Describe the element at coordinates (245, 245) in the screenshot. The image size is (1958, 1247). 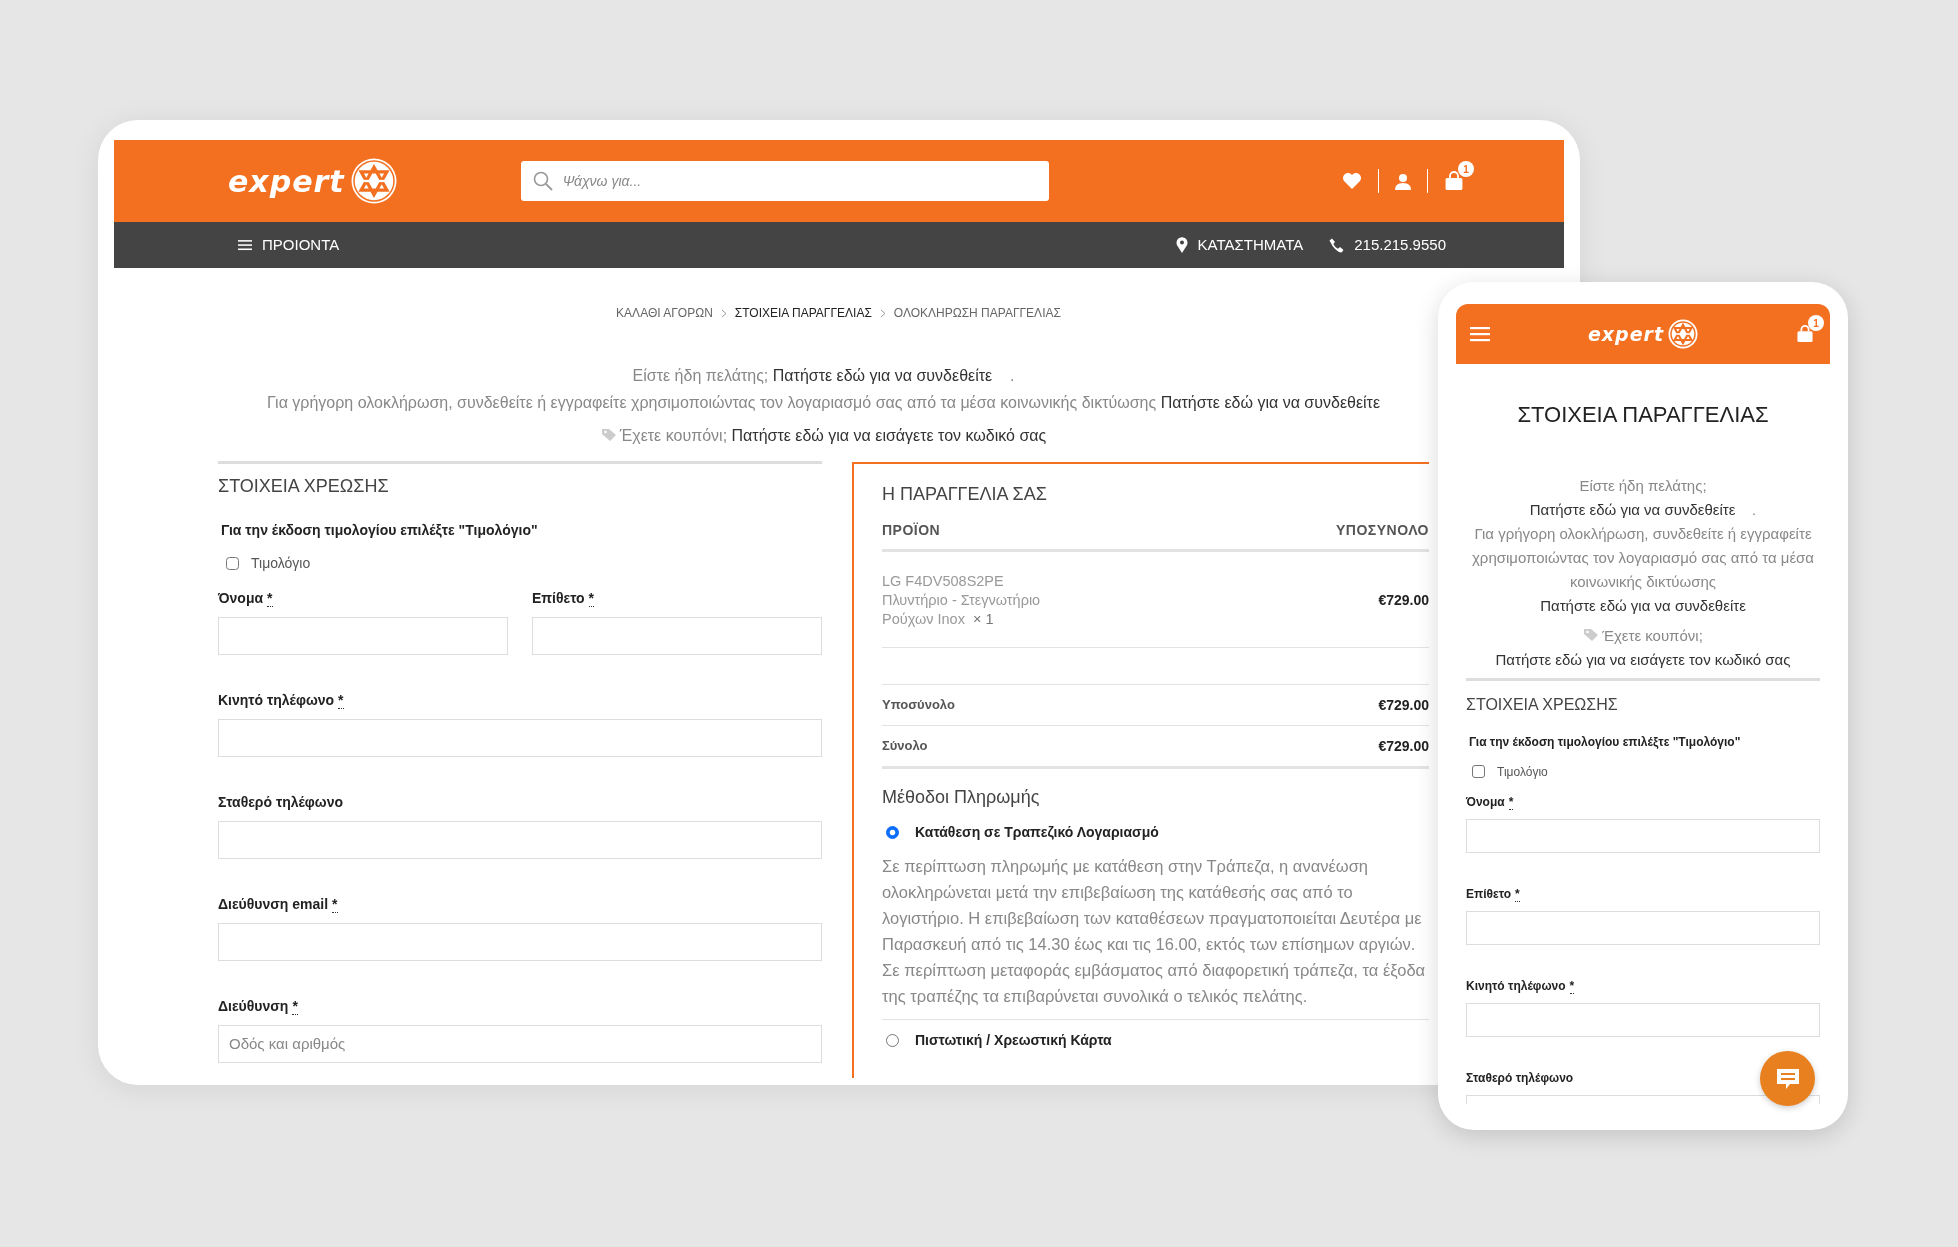
I see `menu-icon` at that location.